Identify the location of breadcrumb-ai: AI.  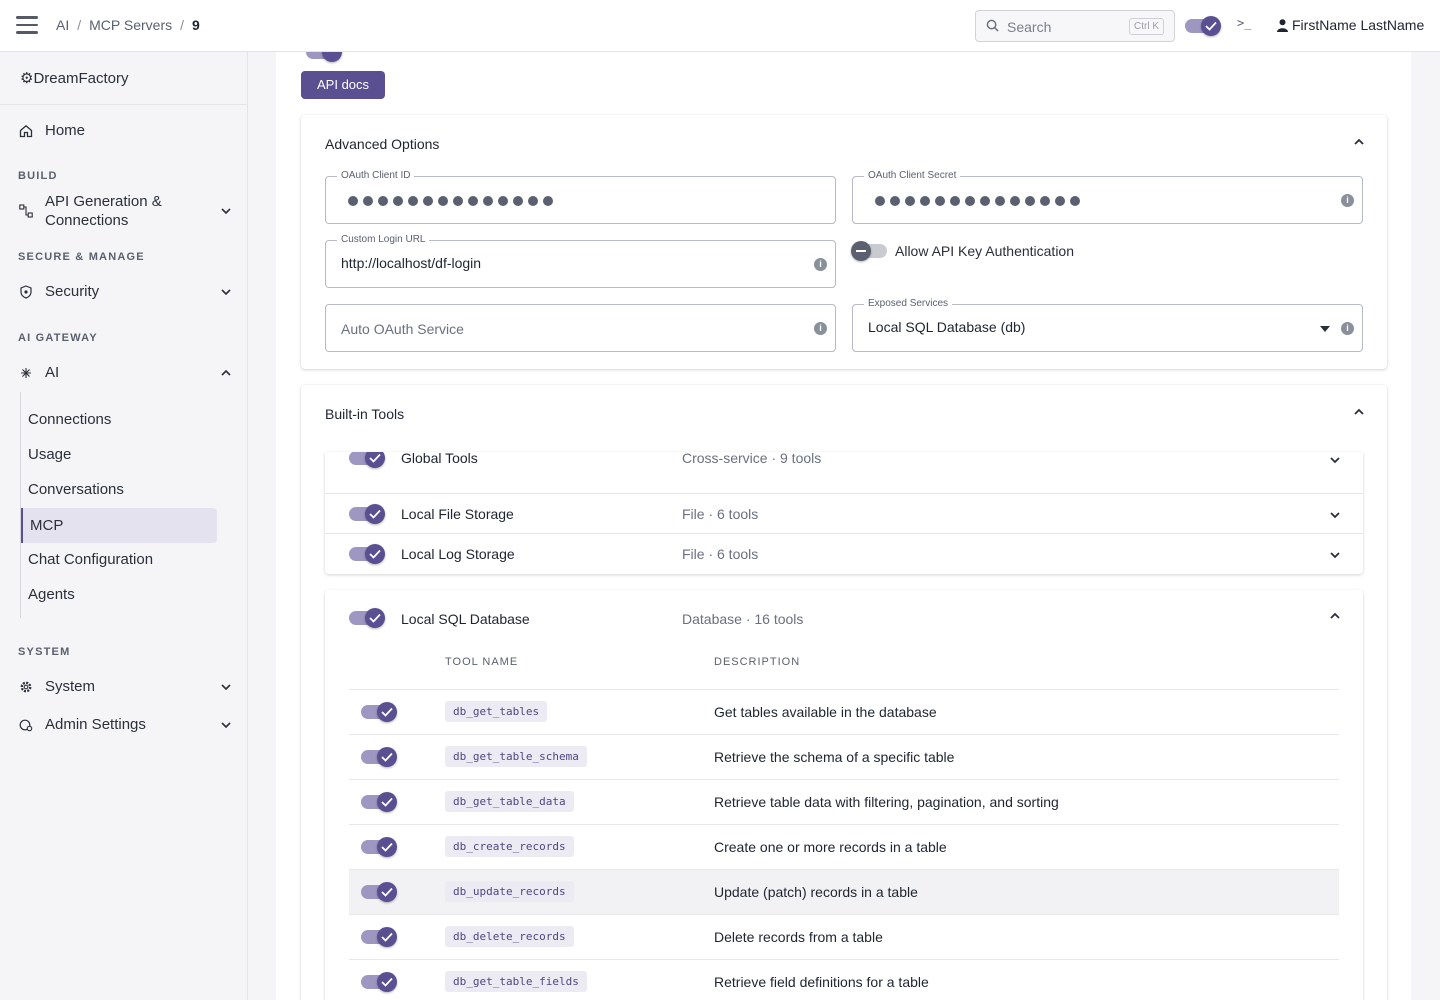
(62, 25).